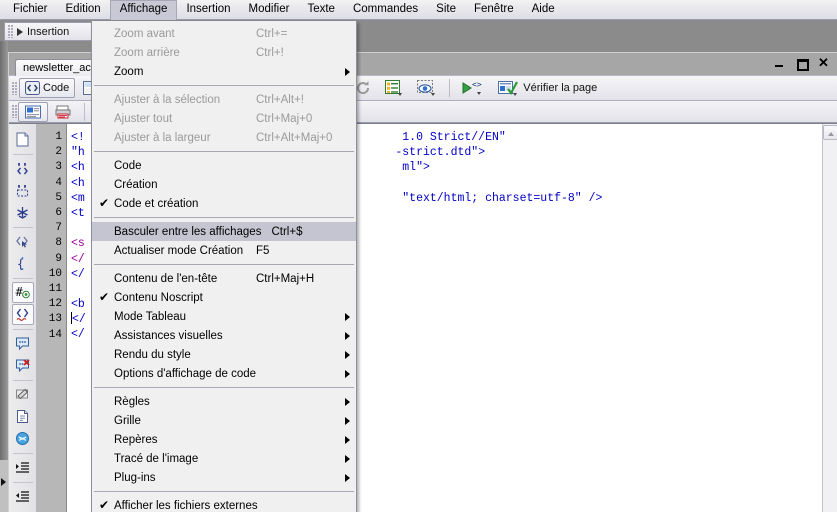 Image resolution: width=837 pixels, height=512 pixels. I want to click on menu-item-contenu-noscript: ✔ Contenu Noscript, so click(224, 297).